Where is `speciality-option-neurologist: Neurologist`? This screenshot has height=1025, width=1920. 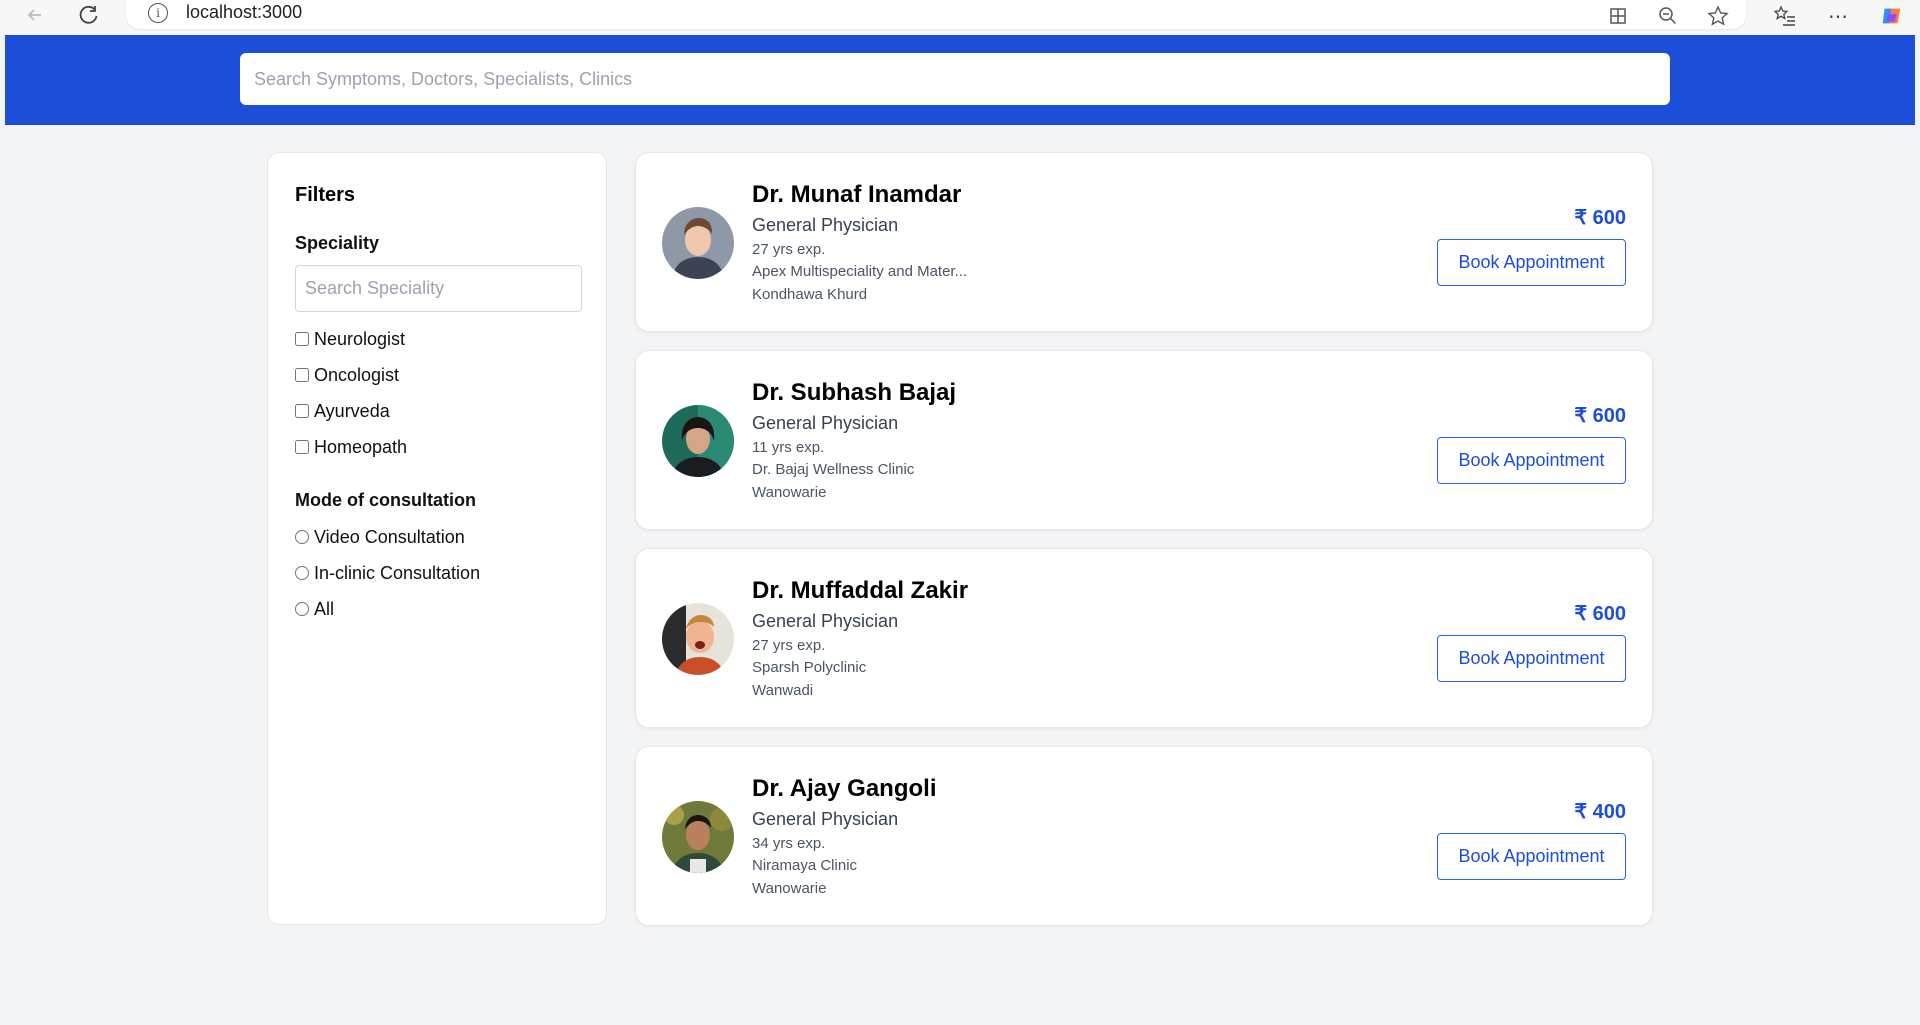
speciality-option-neurologist: Neurologist is located at coordinates (350, 339).